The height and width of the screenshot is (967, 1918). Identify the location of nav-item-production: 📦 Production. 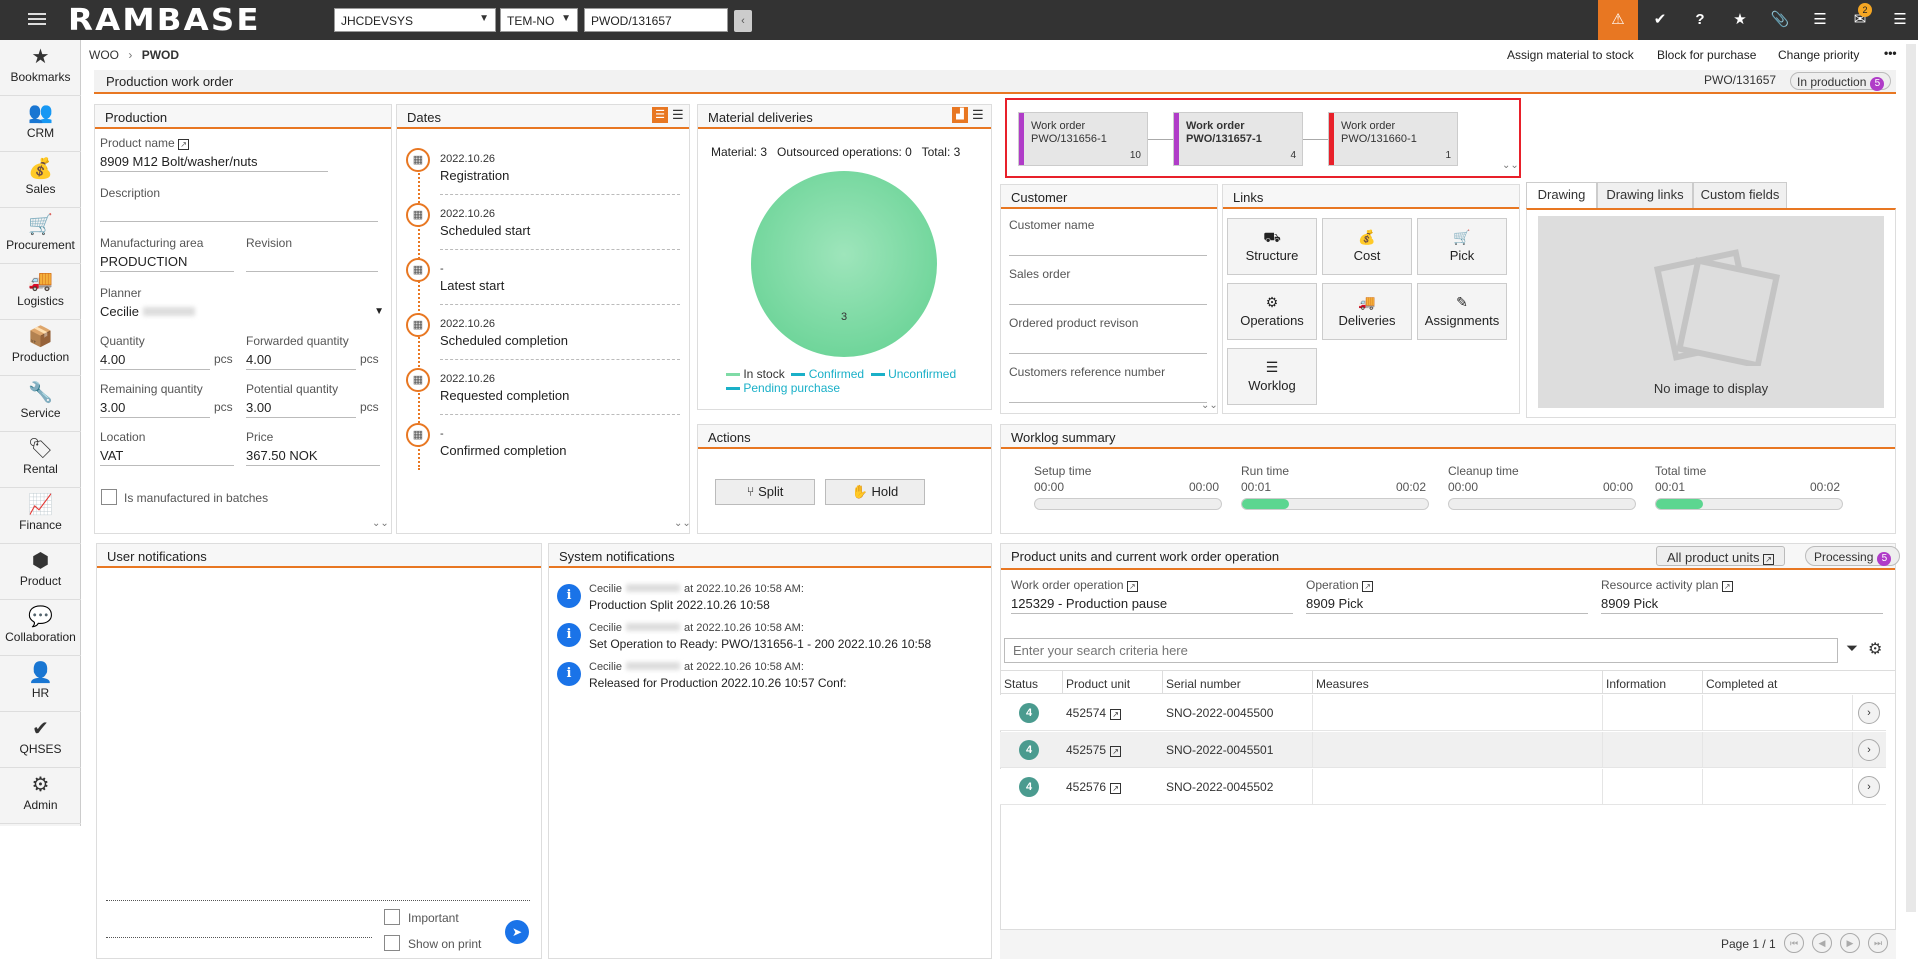
(40, 348).